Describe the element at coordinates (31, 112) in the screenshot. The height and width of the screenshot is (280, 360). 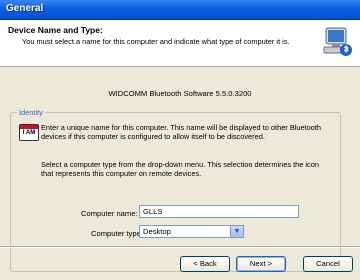
I see `identity-legend: Identity` at that location.